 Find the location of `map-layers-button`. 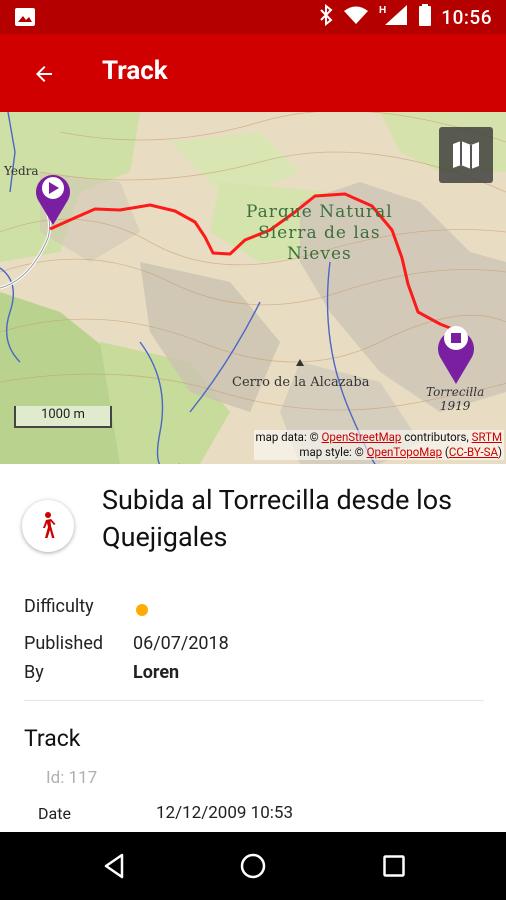

map-layers-button is located at coordinates (466, 155).